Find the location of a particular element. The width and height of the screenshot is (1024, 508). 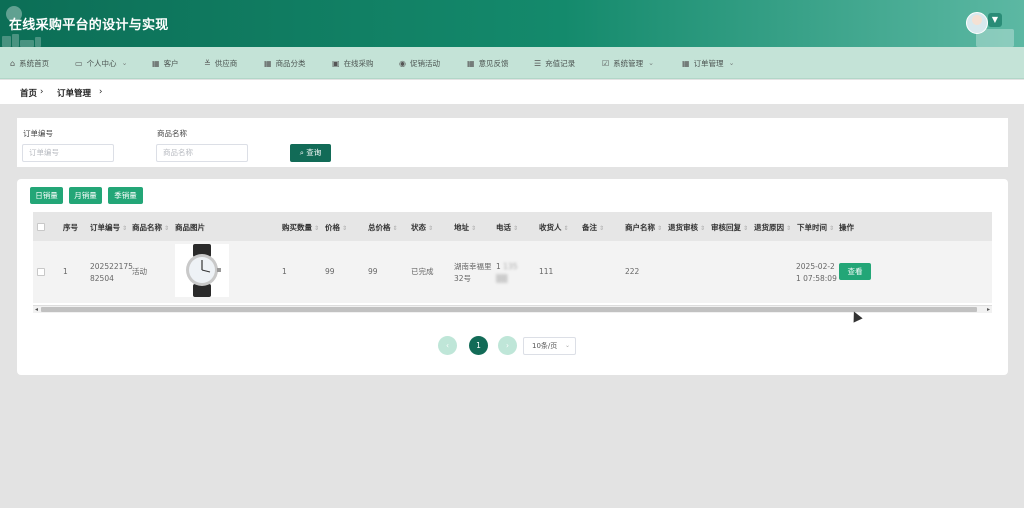

search-icon: ⌕ is located at coordinates (301, 152).